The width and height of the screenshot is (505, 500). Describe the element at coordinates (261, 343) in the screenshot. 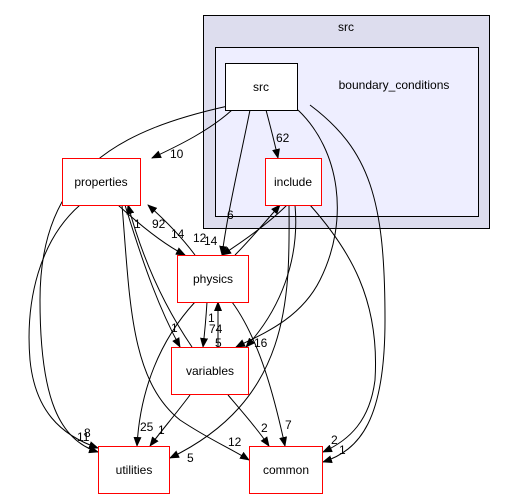

I see `edge-label: 16` at that location.